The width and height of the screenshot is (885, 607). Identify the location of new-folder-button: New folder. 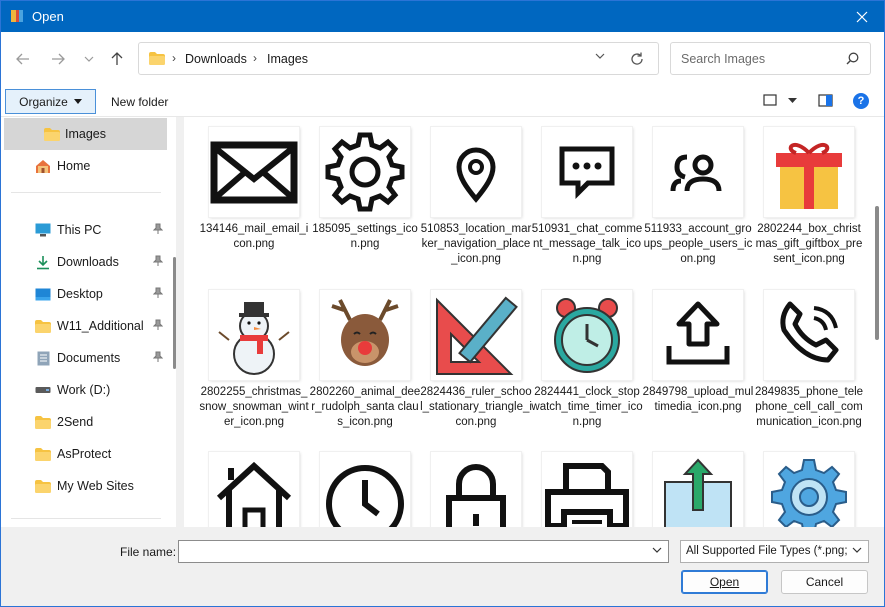
(139, 102).